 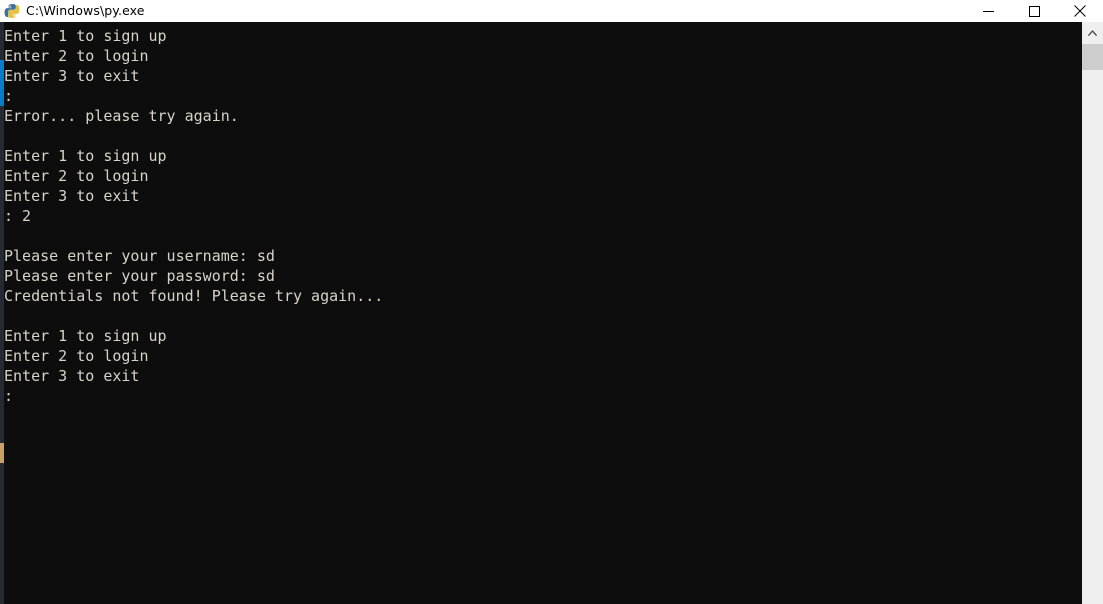 I want to click on scrollbar-track, so click(x=1092, y=337).